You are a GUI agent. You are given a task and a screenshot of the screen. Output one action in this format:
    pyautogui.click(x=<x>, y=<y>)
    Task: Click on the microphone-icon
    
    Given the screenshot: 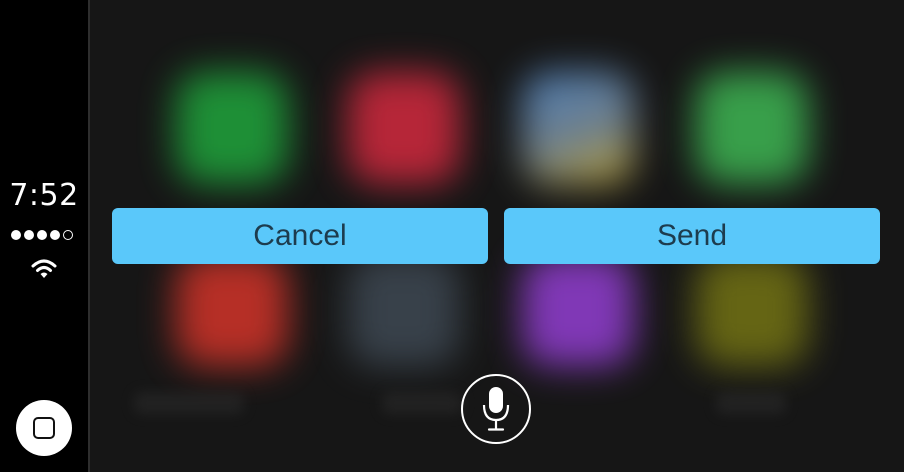 What is the action you would take?
    pyautogui.click(x=496, y=409)
    